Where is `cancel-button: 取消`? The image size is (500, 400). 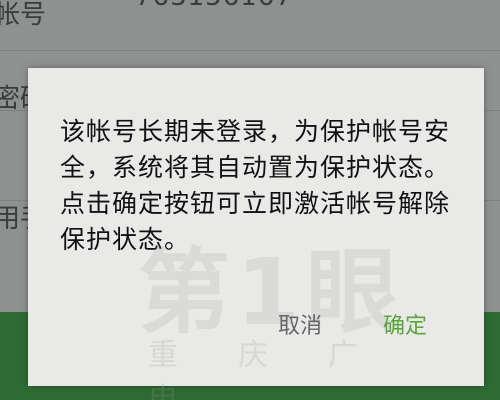 cancel-button: 取消 is located at coordinates (300, 324).